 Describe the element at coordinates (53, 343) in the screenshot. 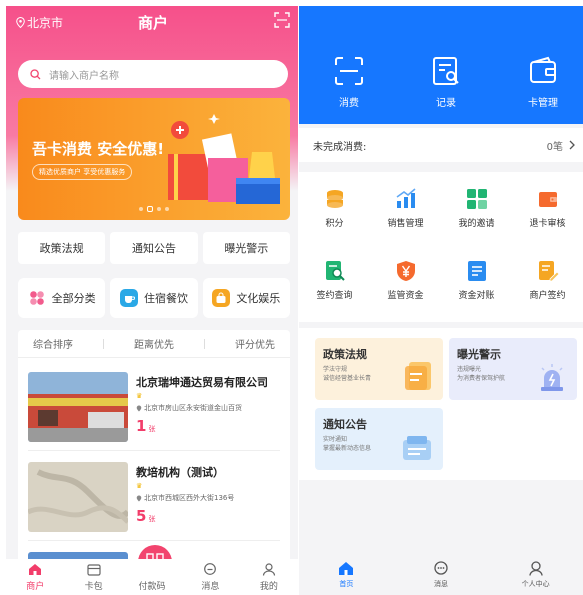

I see `sort-comprehensive: 综合排序` at that location.